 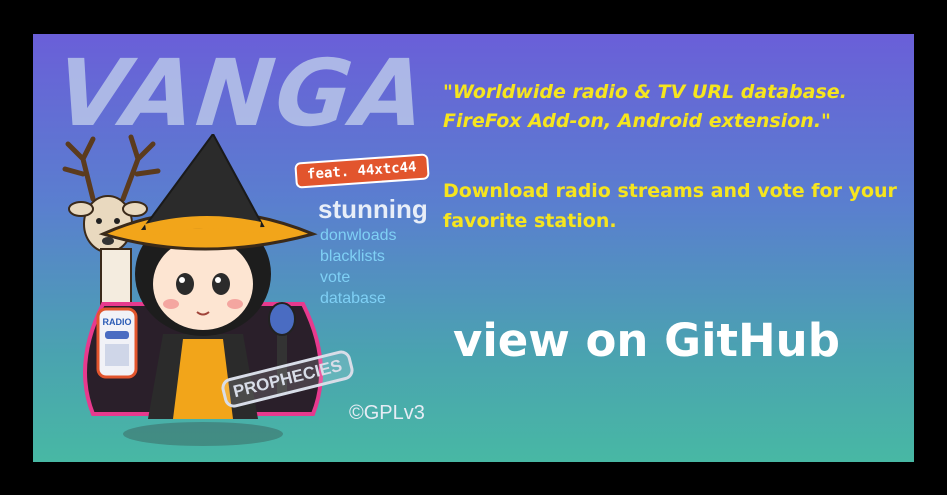 What do you see at coordinates (358, 235) in the screenshot?
I see `feature-item: donwloads` at bounding box center [358, 235].